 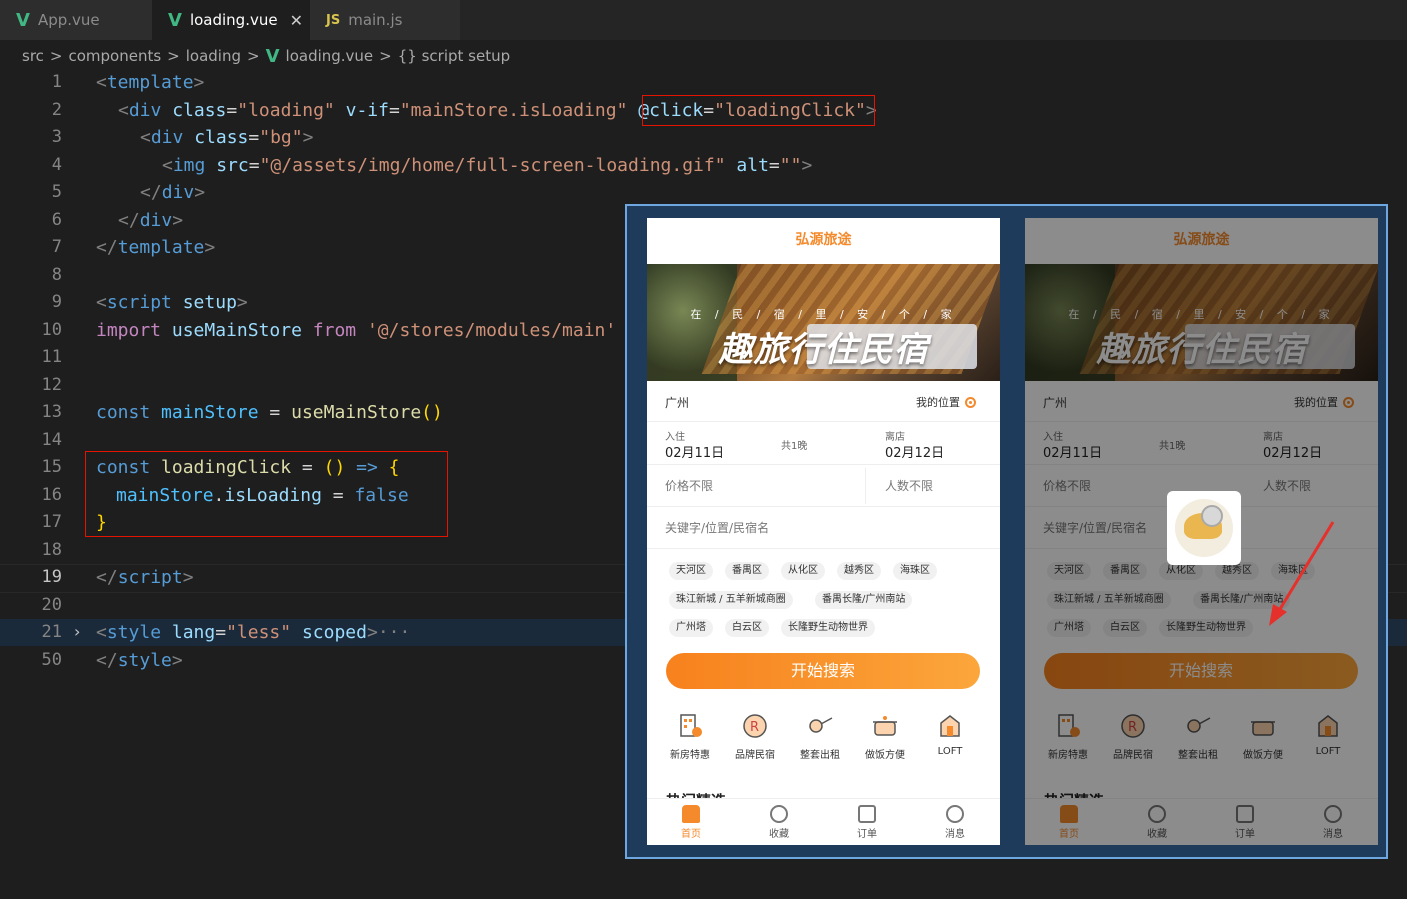 I want to click on keyword-input: 关键字/位置/民宿名, so click(x=717, y=527).